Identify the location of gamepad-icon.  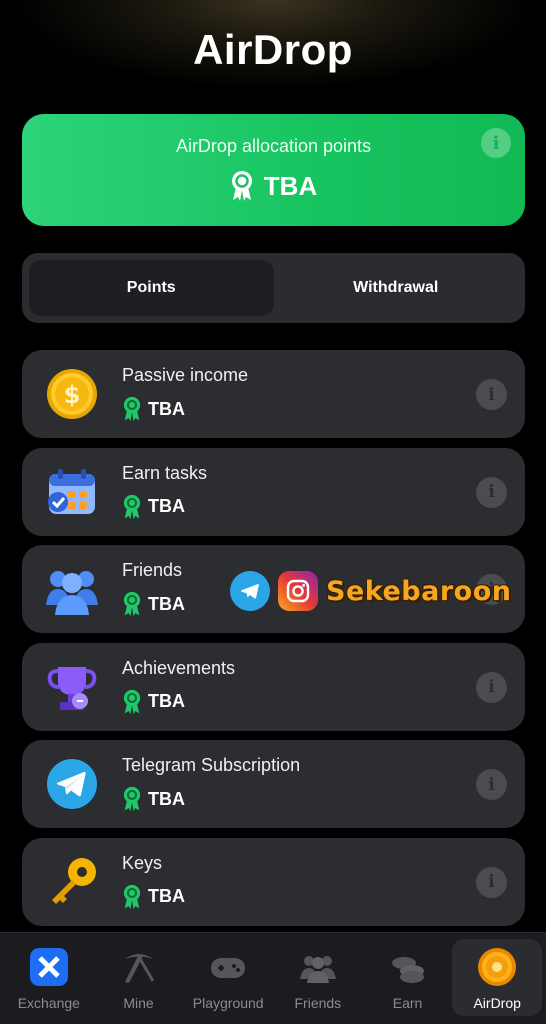
(228, 967).